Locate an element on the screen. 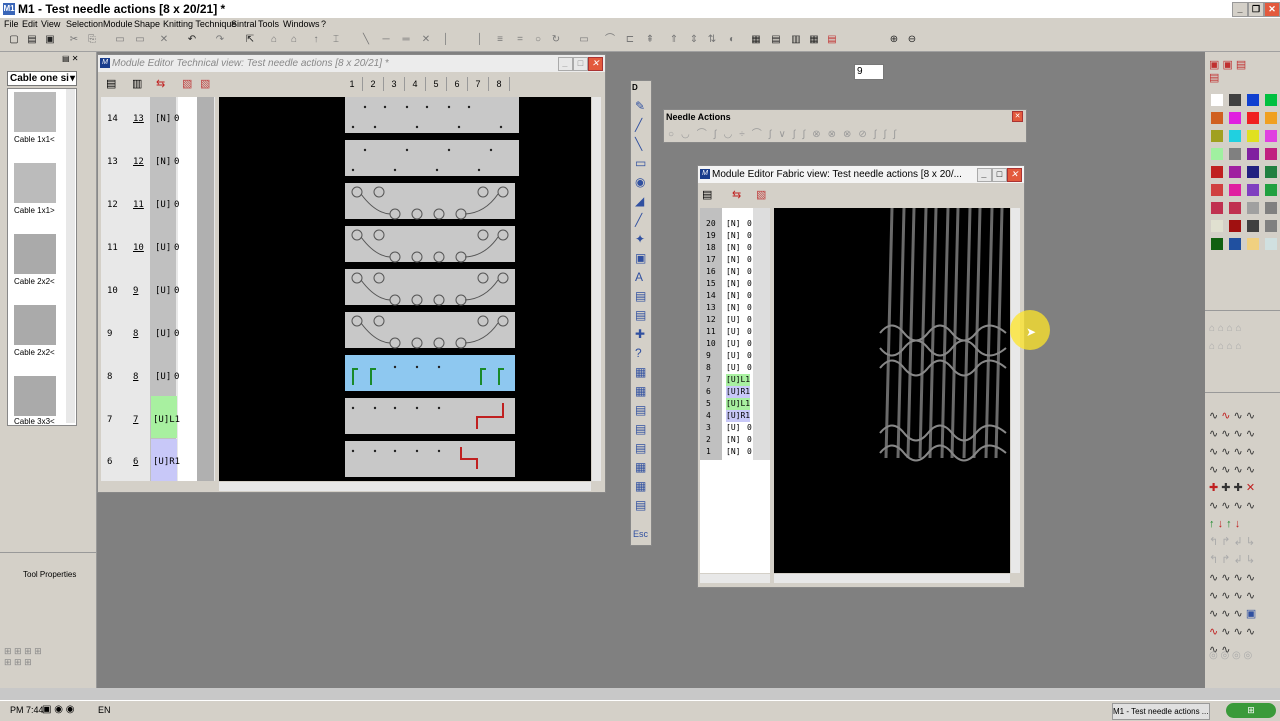 This screenshot has width=1280, height=721. tool-icons: ⊞ ⊞ ⊞ ⊞ ⊞ ⊞ ⊞ is located at coordinates (23, 657).